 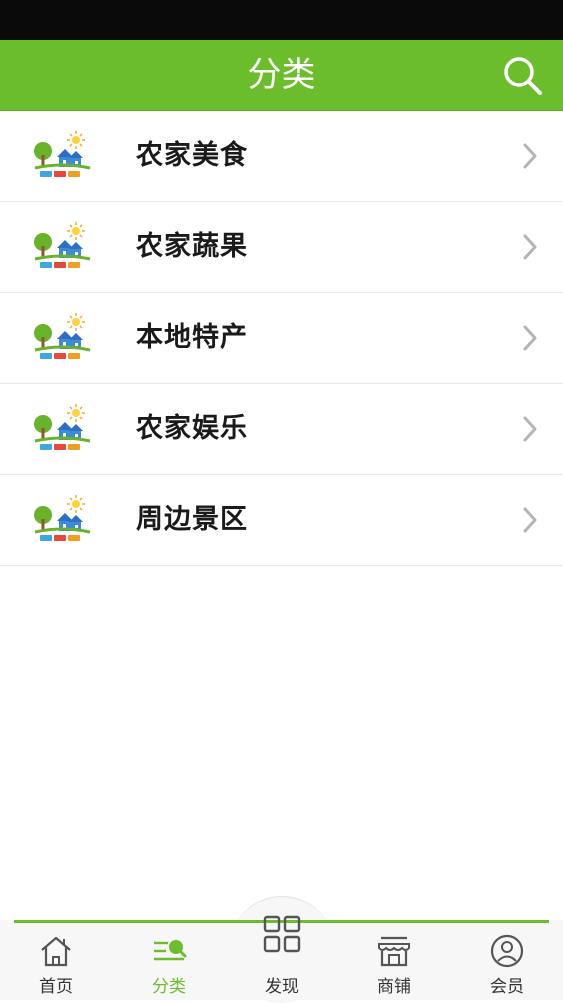 I want to click on category-label: 农家娱乐, so click(x=192, y=428).